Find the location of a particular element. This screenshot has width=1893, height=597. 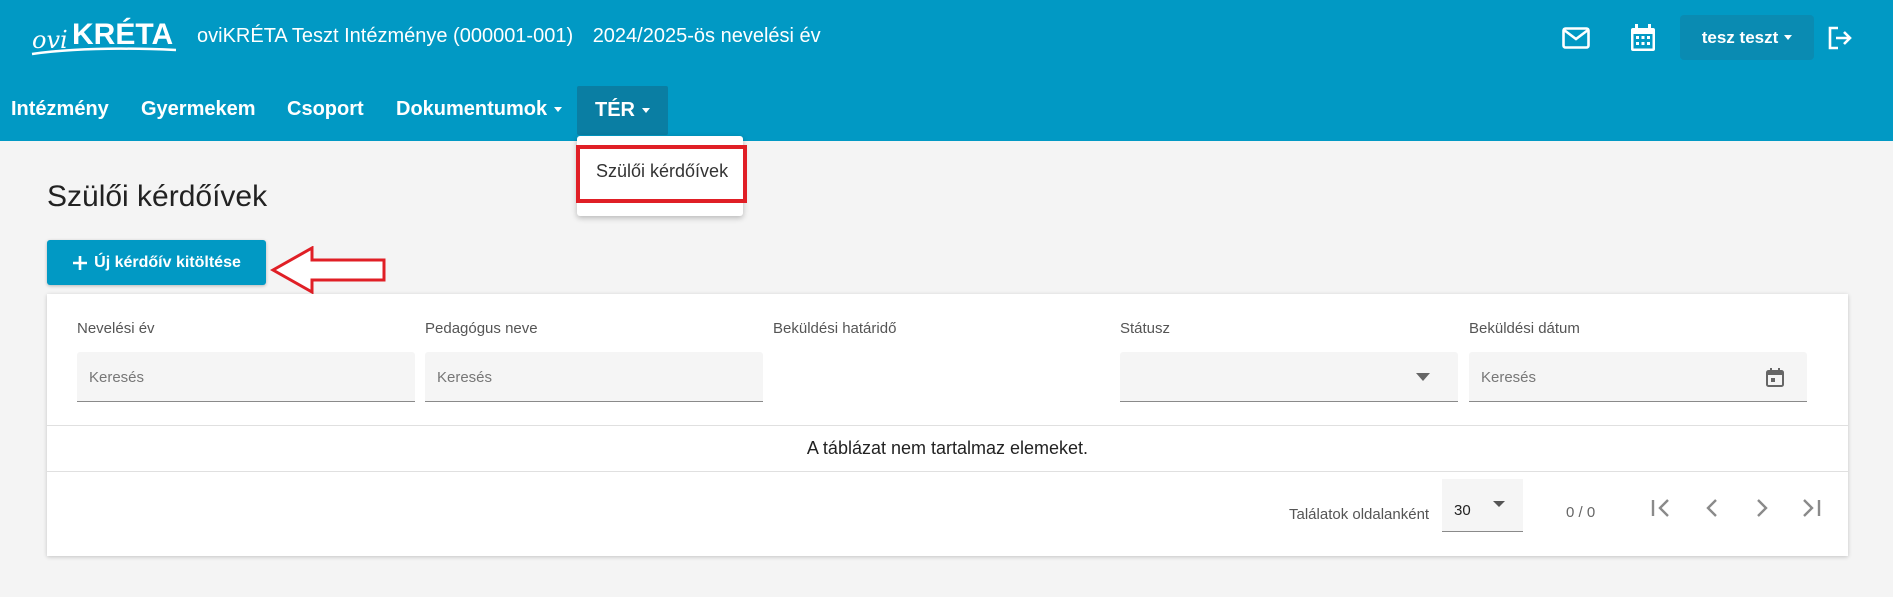

filter-bekuldesi-datum-input: Keresés is located at coordinates (1638, 377).